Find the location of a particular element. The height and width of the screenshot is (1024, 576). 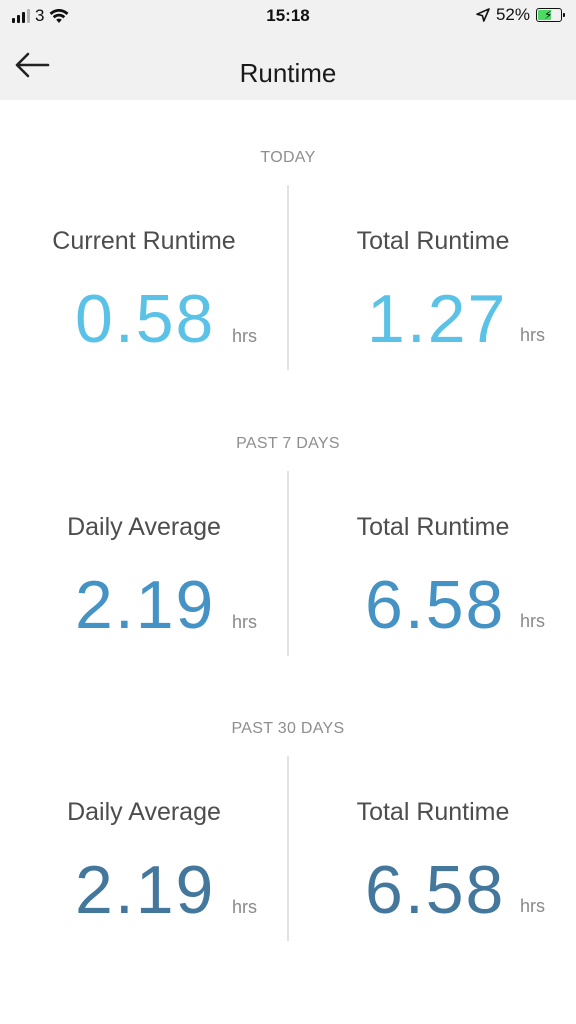

section-label: PAST 30 DAYS is located at coordinates (288, 728).